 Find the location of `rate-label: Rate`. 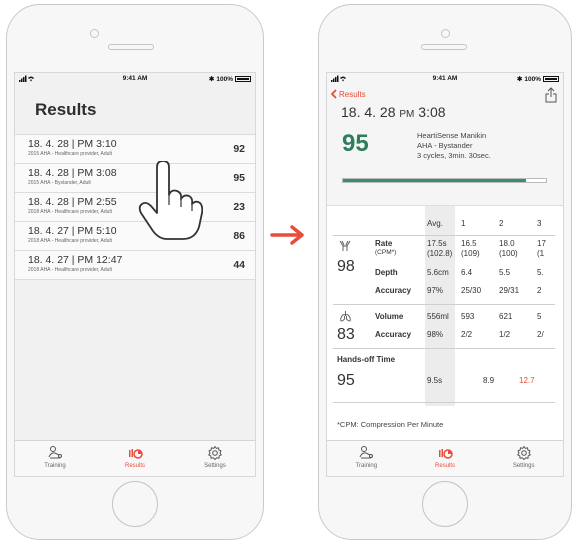

rate-label: Rate is located at coordinates (384, 243).